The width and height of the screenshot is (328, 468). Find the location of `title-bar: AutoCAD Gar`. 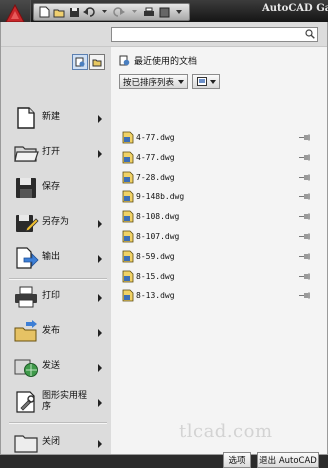

title-bar: AutoCAD Gar is located at coordinates (164, 15).